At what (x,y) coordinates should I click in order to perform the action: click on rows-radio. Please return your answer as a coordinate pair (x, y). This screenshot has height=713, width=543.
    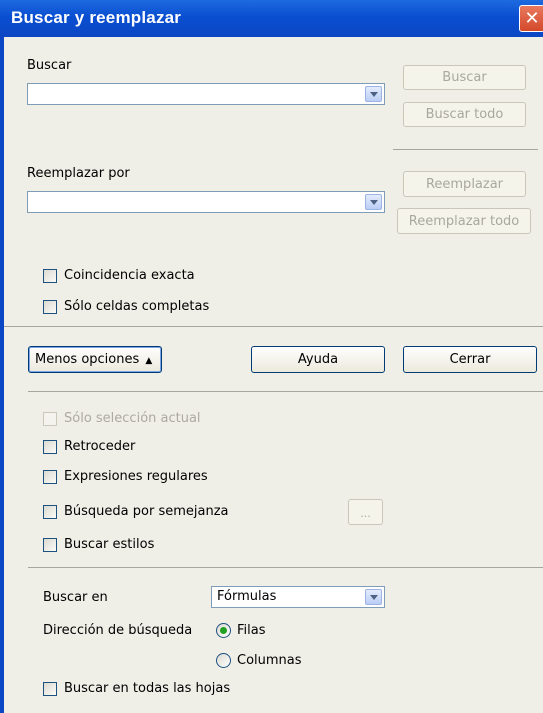
    Looking at the image, I should click on (223, 630).